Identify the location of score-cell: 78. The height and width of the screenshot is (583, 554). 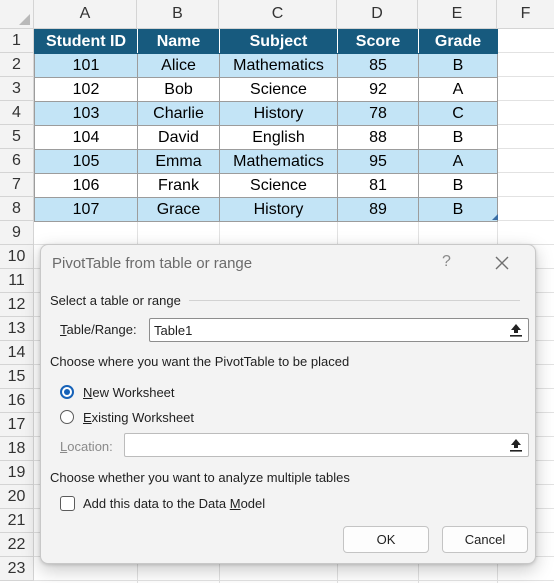
(378, 113).